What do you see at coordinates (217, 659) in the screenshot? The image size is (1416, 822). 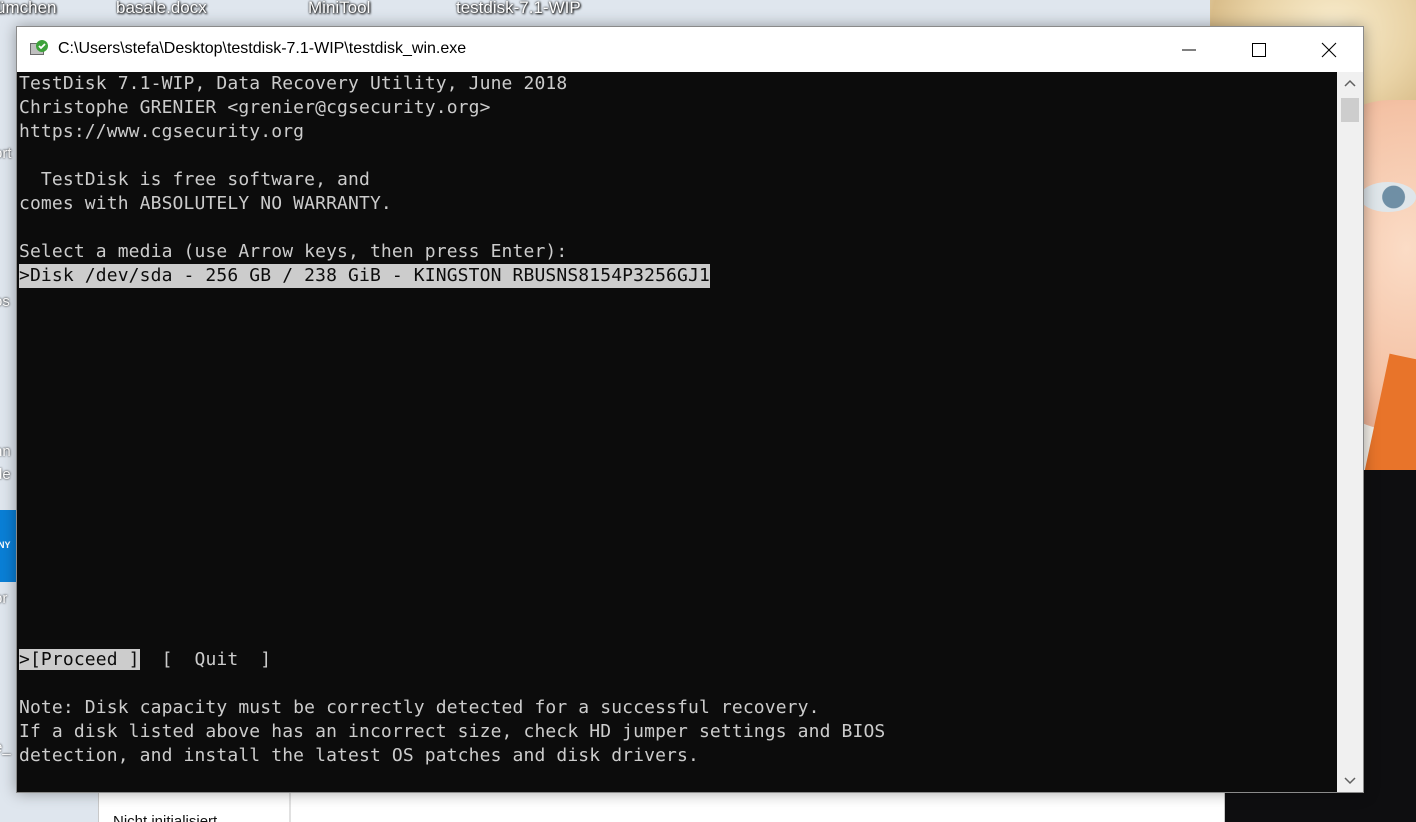 I see `quit-button: [ Quit ]` at bounding box center [217, 659].